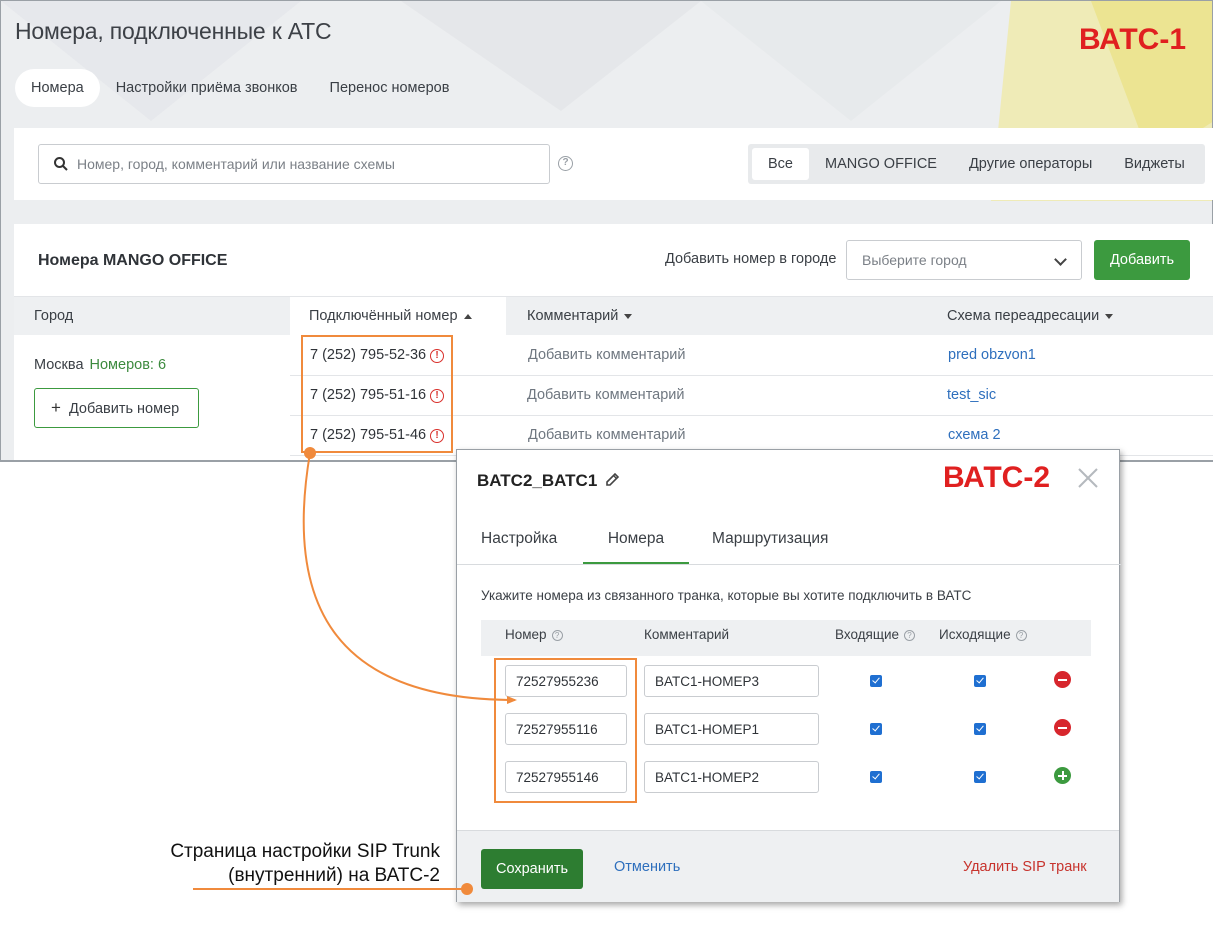 Image resolution: width=1213 pixels, height=928 pixels. Describe the element at coordinates (1060, 259) in the screenshot. I see `chevron-down-icon` at that location.